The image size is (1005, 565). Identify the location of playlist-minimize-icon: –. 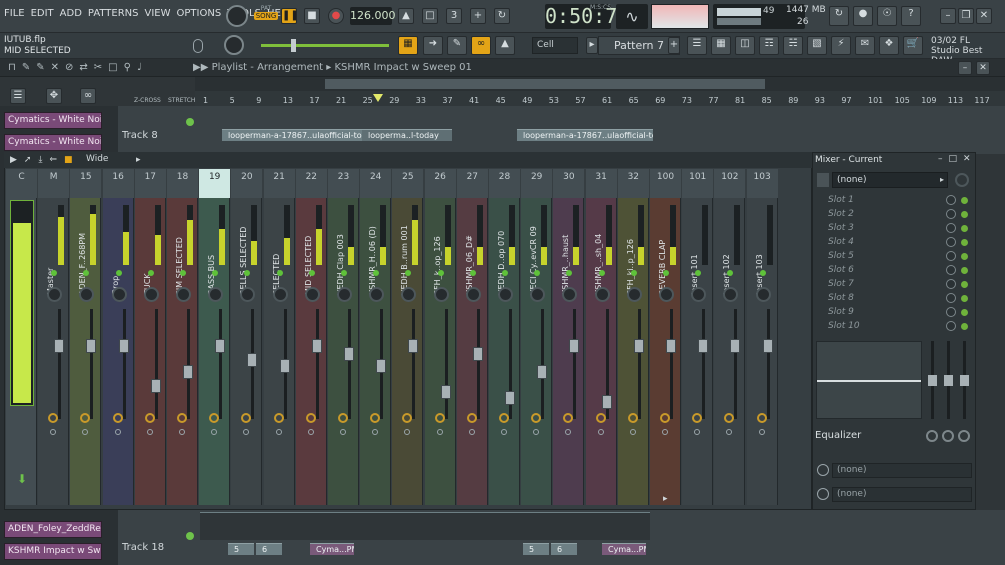
(965, 68).